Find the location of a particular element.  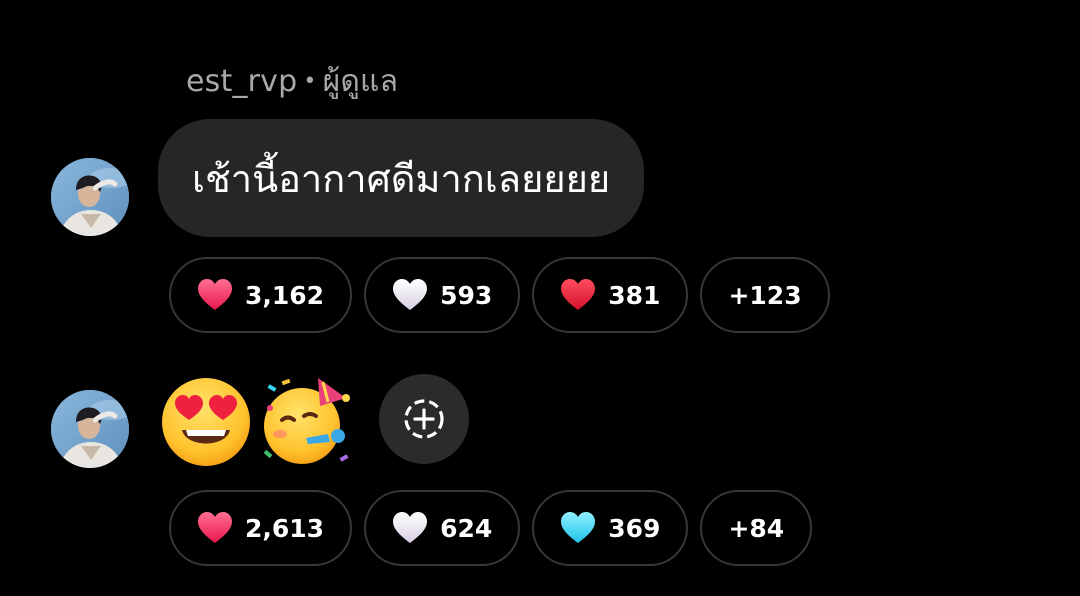

reaction-pill-more: +84 is located at coordinates (756, 528).